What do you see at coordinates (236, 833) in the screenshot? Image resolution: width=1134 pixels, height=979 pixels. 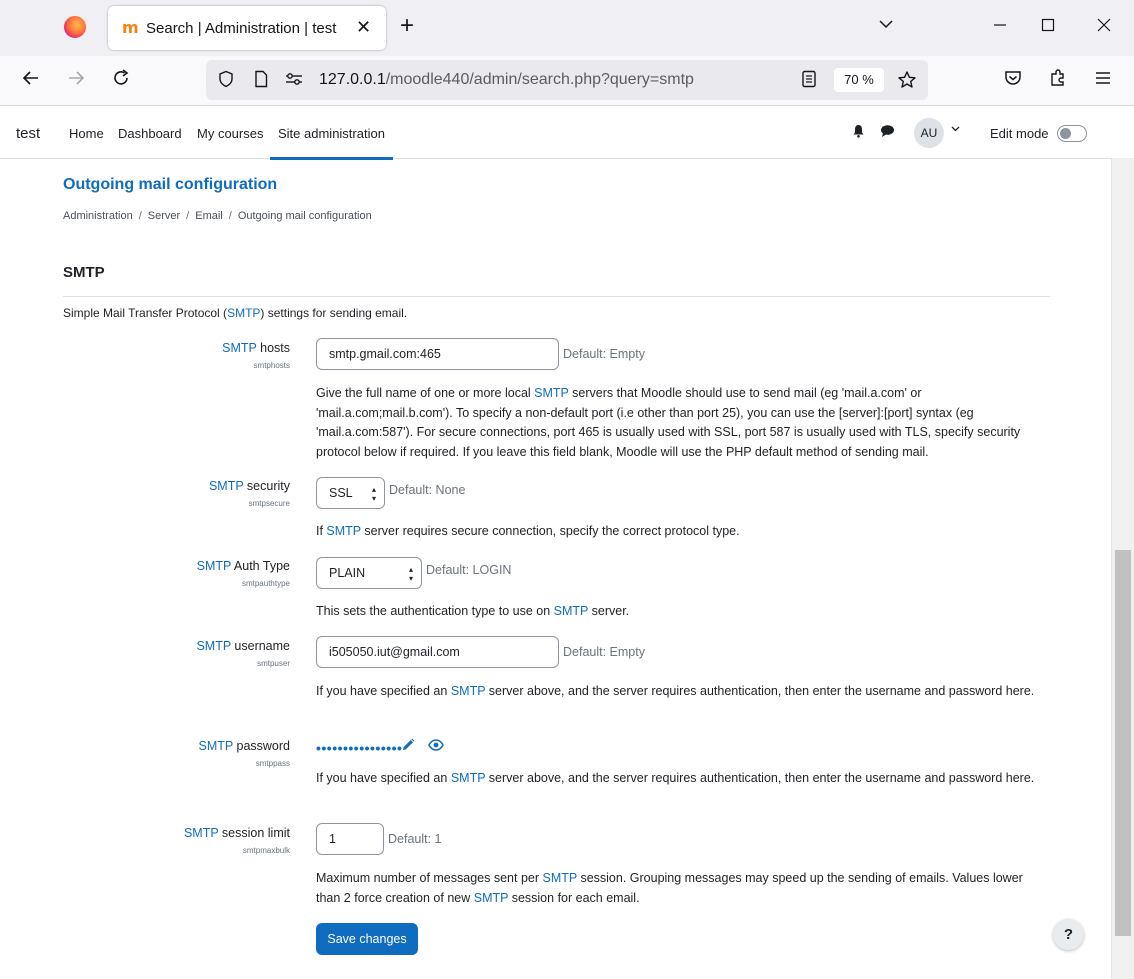 I see `setting-label-smtp-session-limit: SMTP session limit` at bounding box center [236, 833].